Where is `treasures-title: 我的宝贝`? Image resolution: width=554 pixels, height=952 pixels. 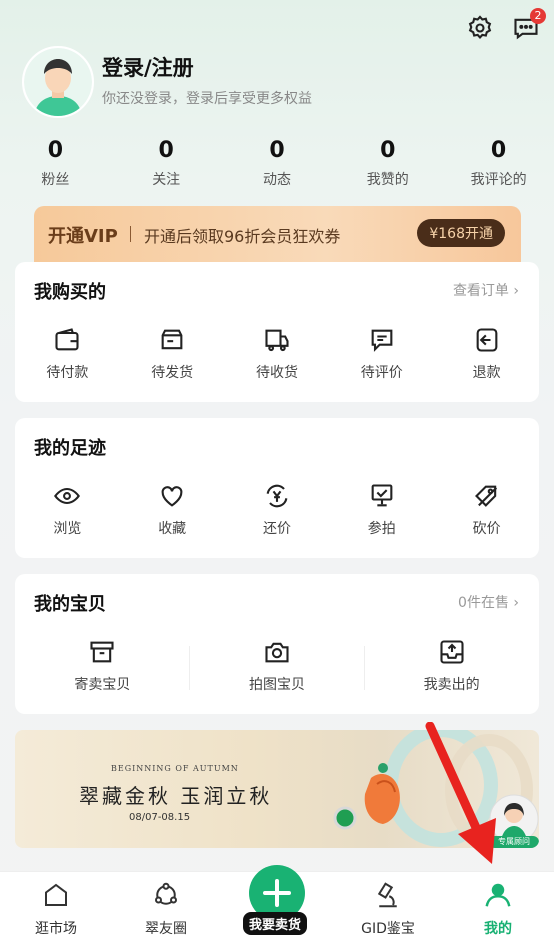
treasures-title: 我的宝贝 is located at coordinates (70, 604).